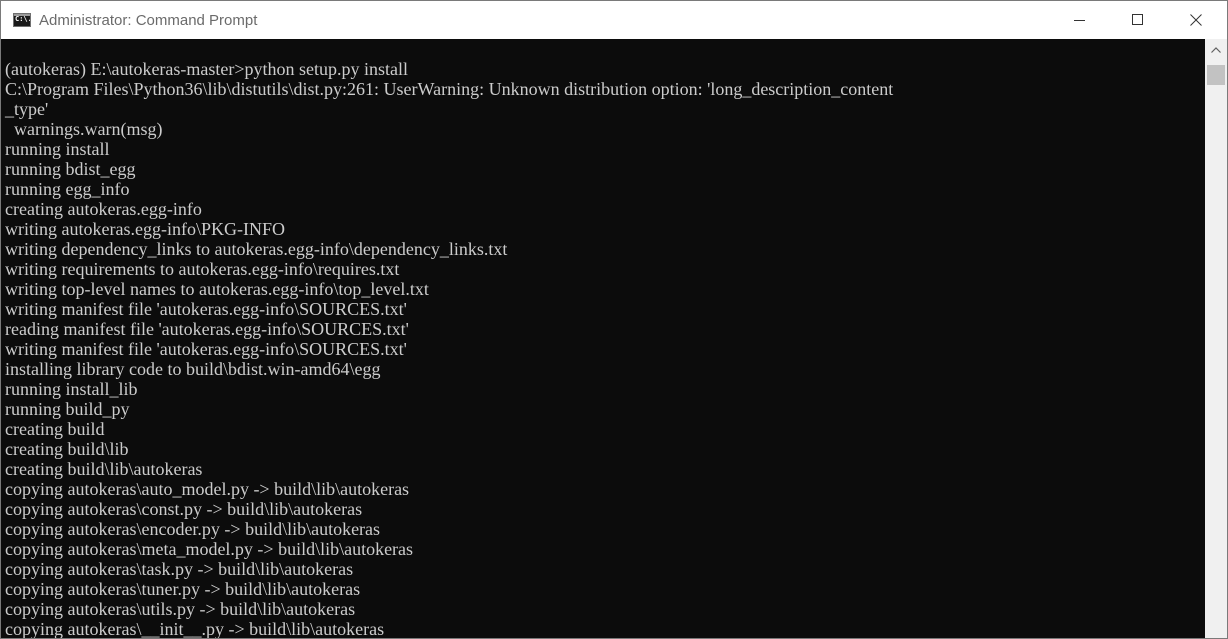  I want to click on console-line: creating autokeras.egg-info, so click(103, 209).